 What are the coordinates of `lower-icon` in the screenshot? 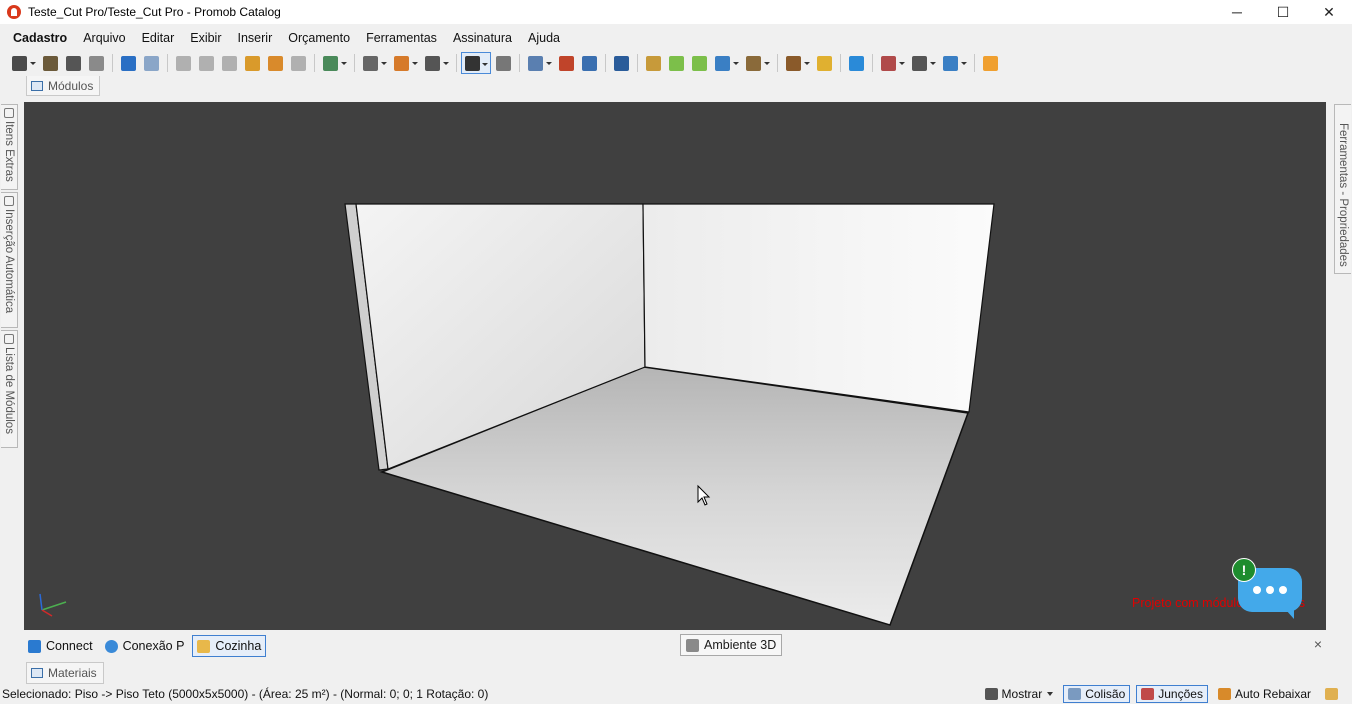 It's located at (1224, 694).